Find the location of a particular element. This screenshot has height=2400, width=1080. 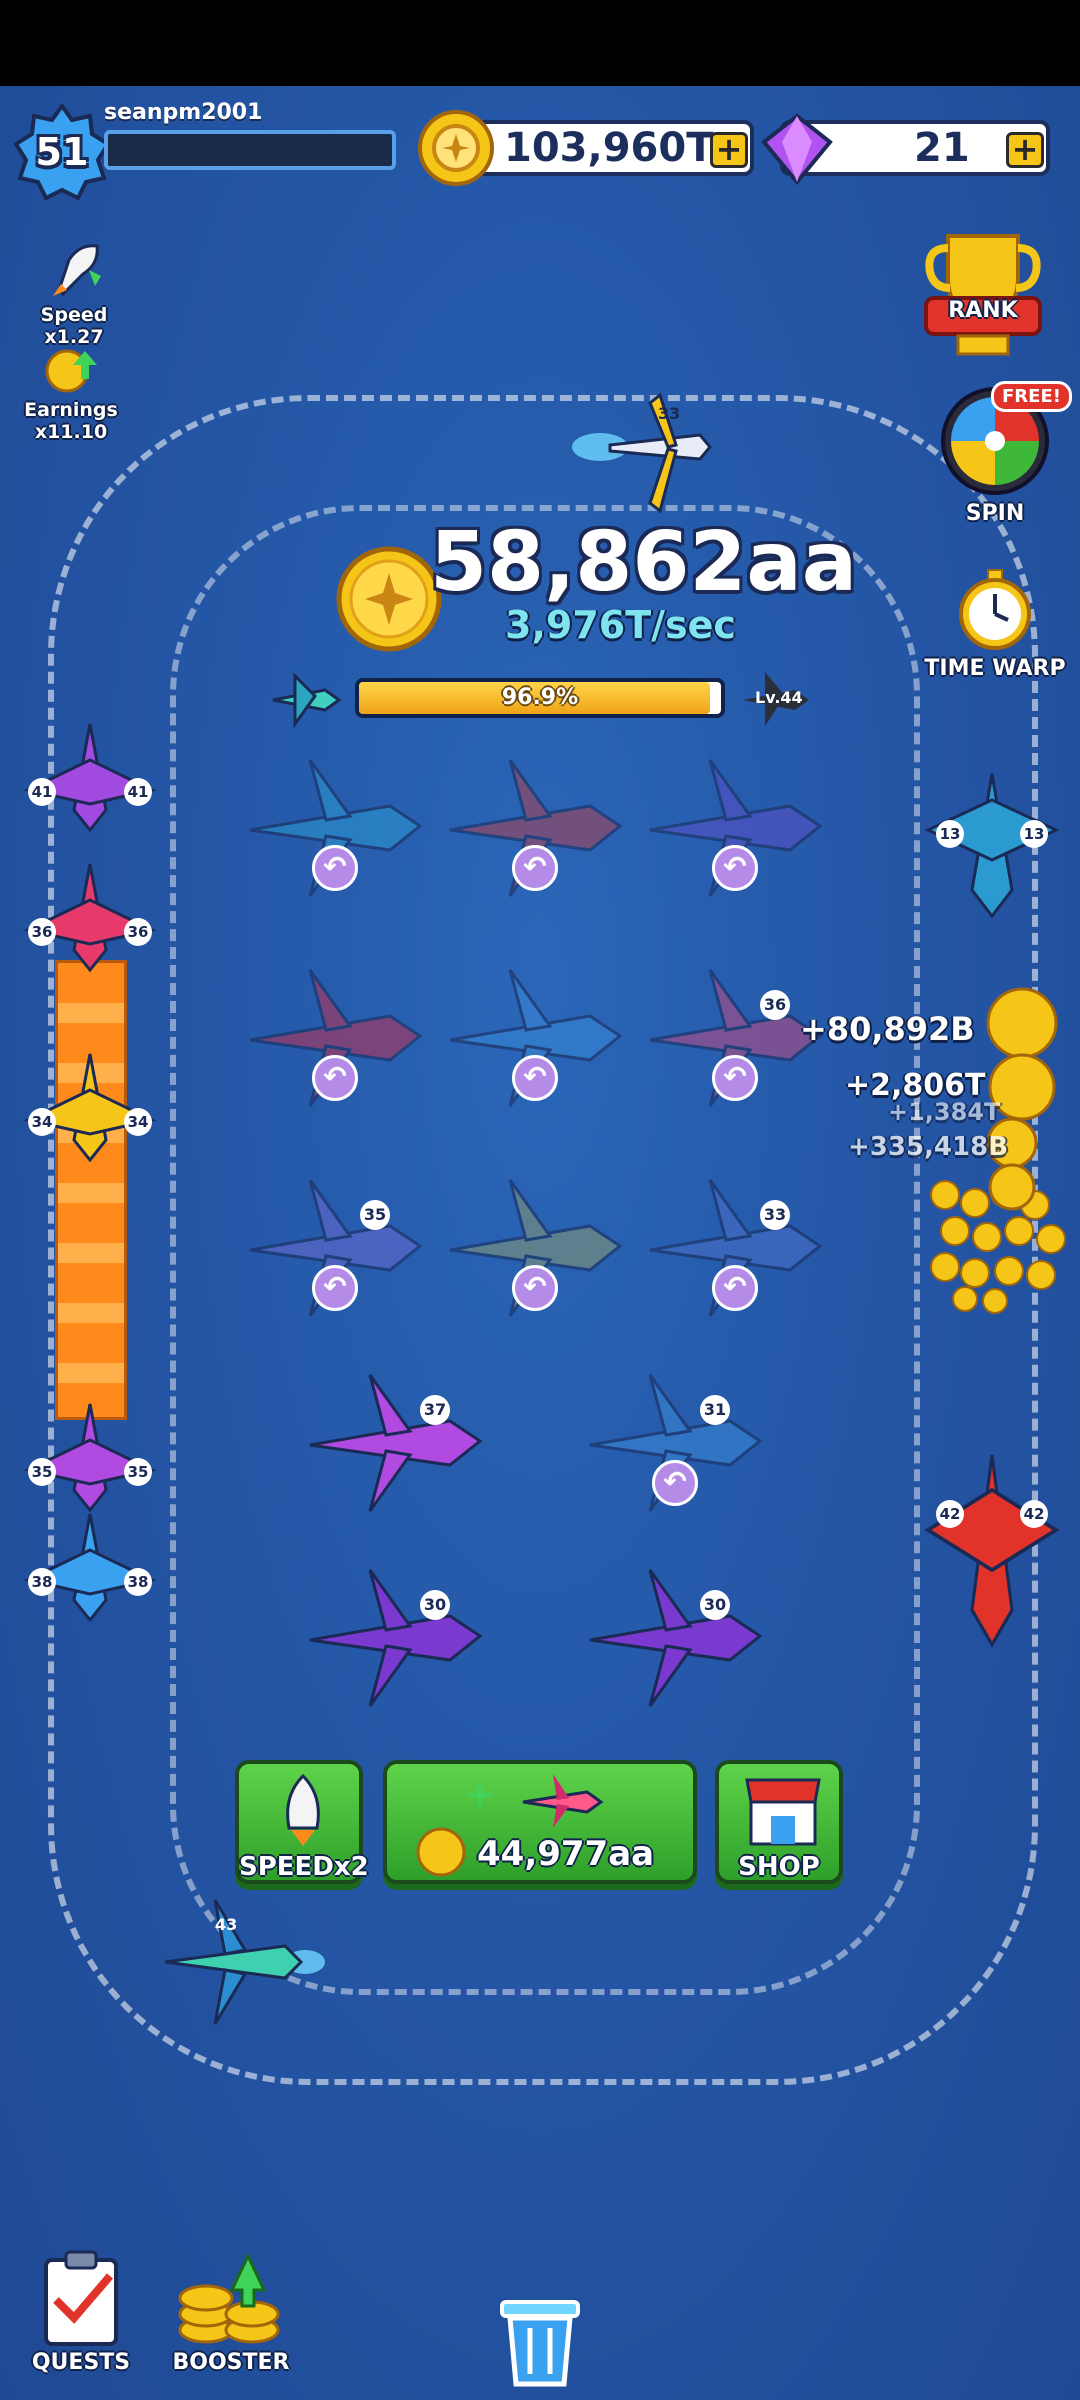

merge-slot: 31 ↶ is located at coordinates (675, 1440).